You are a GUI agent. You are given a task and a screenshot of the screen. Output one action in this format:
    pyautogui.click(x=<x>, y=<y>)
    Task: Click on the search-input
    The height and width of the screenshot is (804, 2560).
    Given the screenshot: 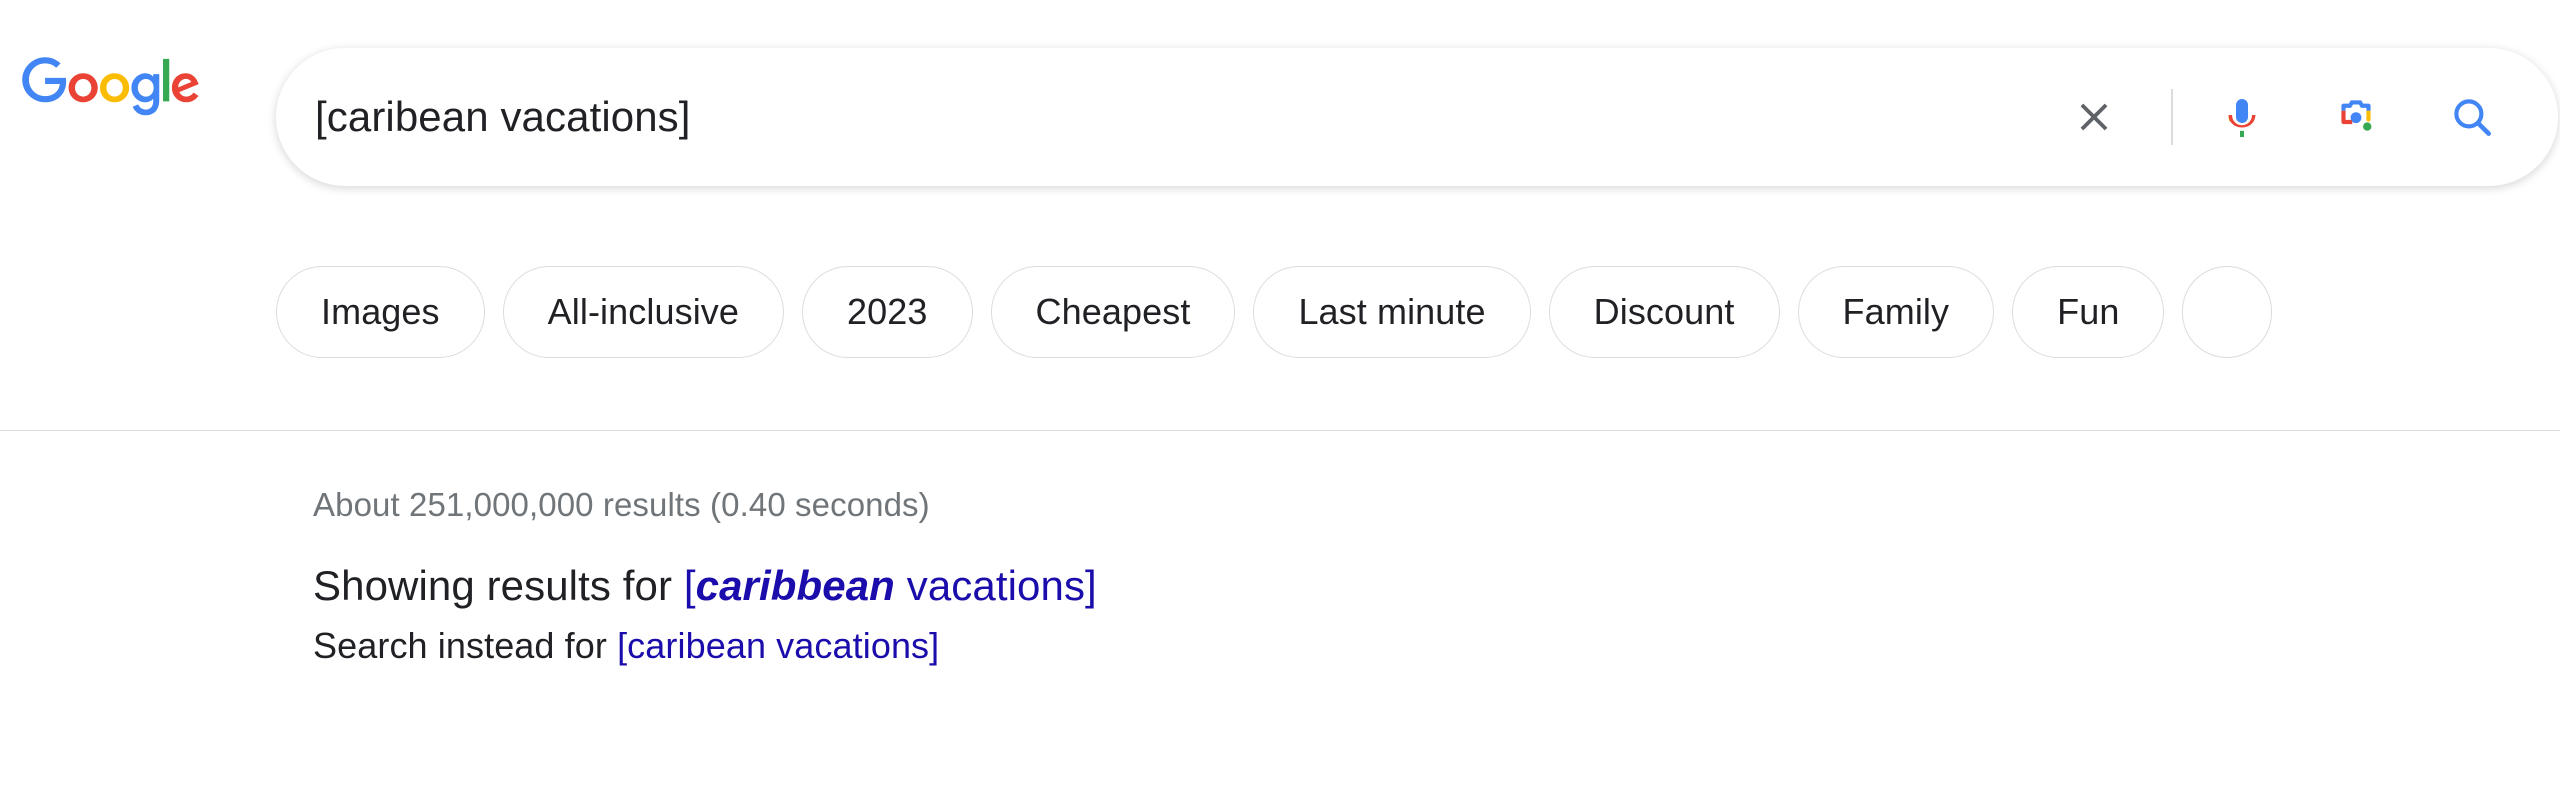 What is the action you would take?
    pyautogui.click(x=1164, y=117)
    